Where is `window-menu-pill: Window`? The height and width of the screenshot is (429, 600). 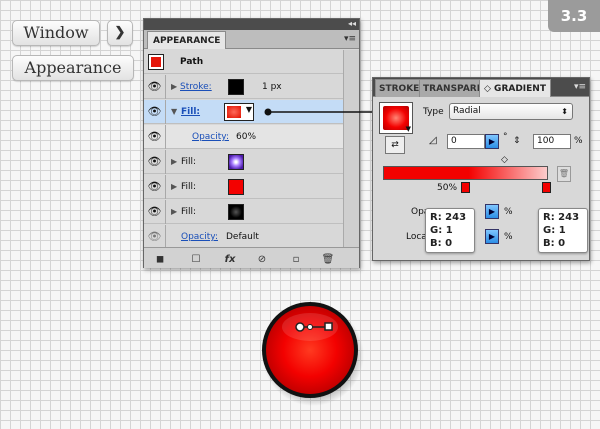
window-menu-pill: Window is located at coordinates (56, 33).